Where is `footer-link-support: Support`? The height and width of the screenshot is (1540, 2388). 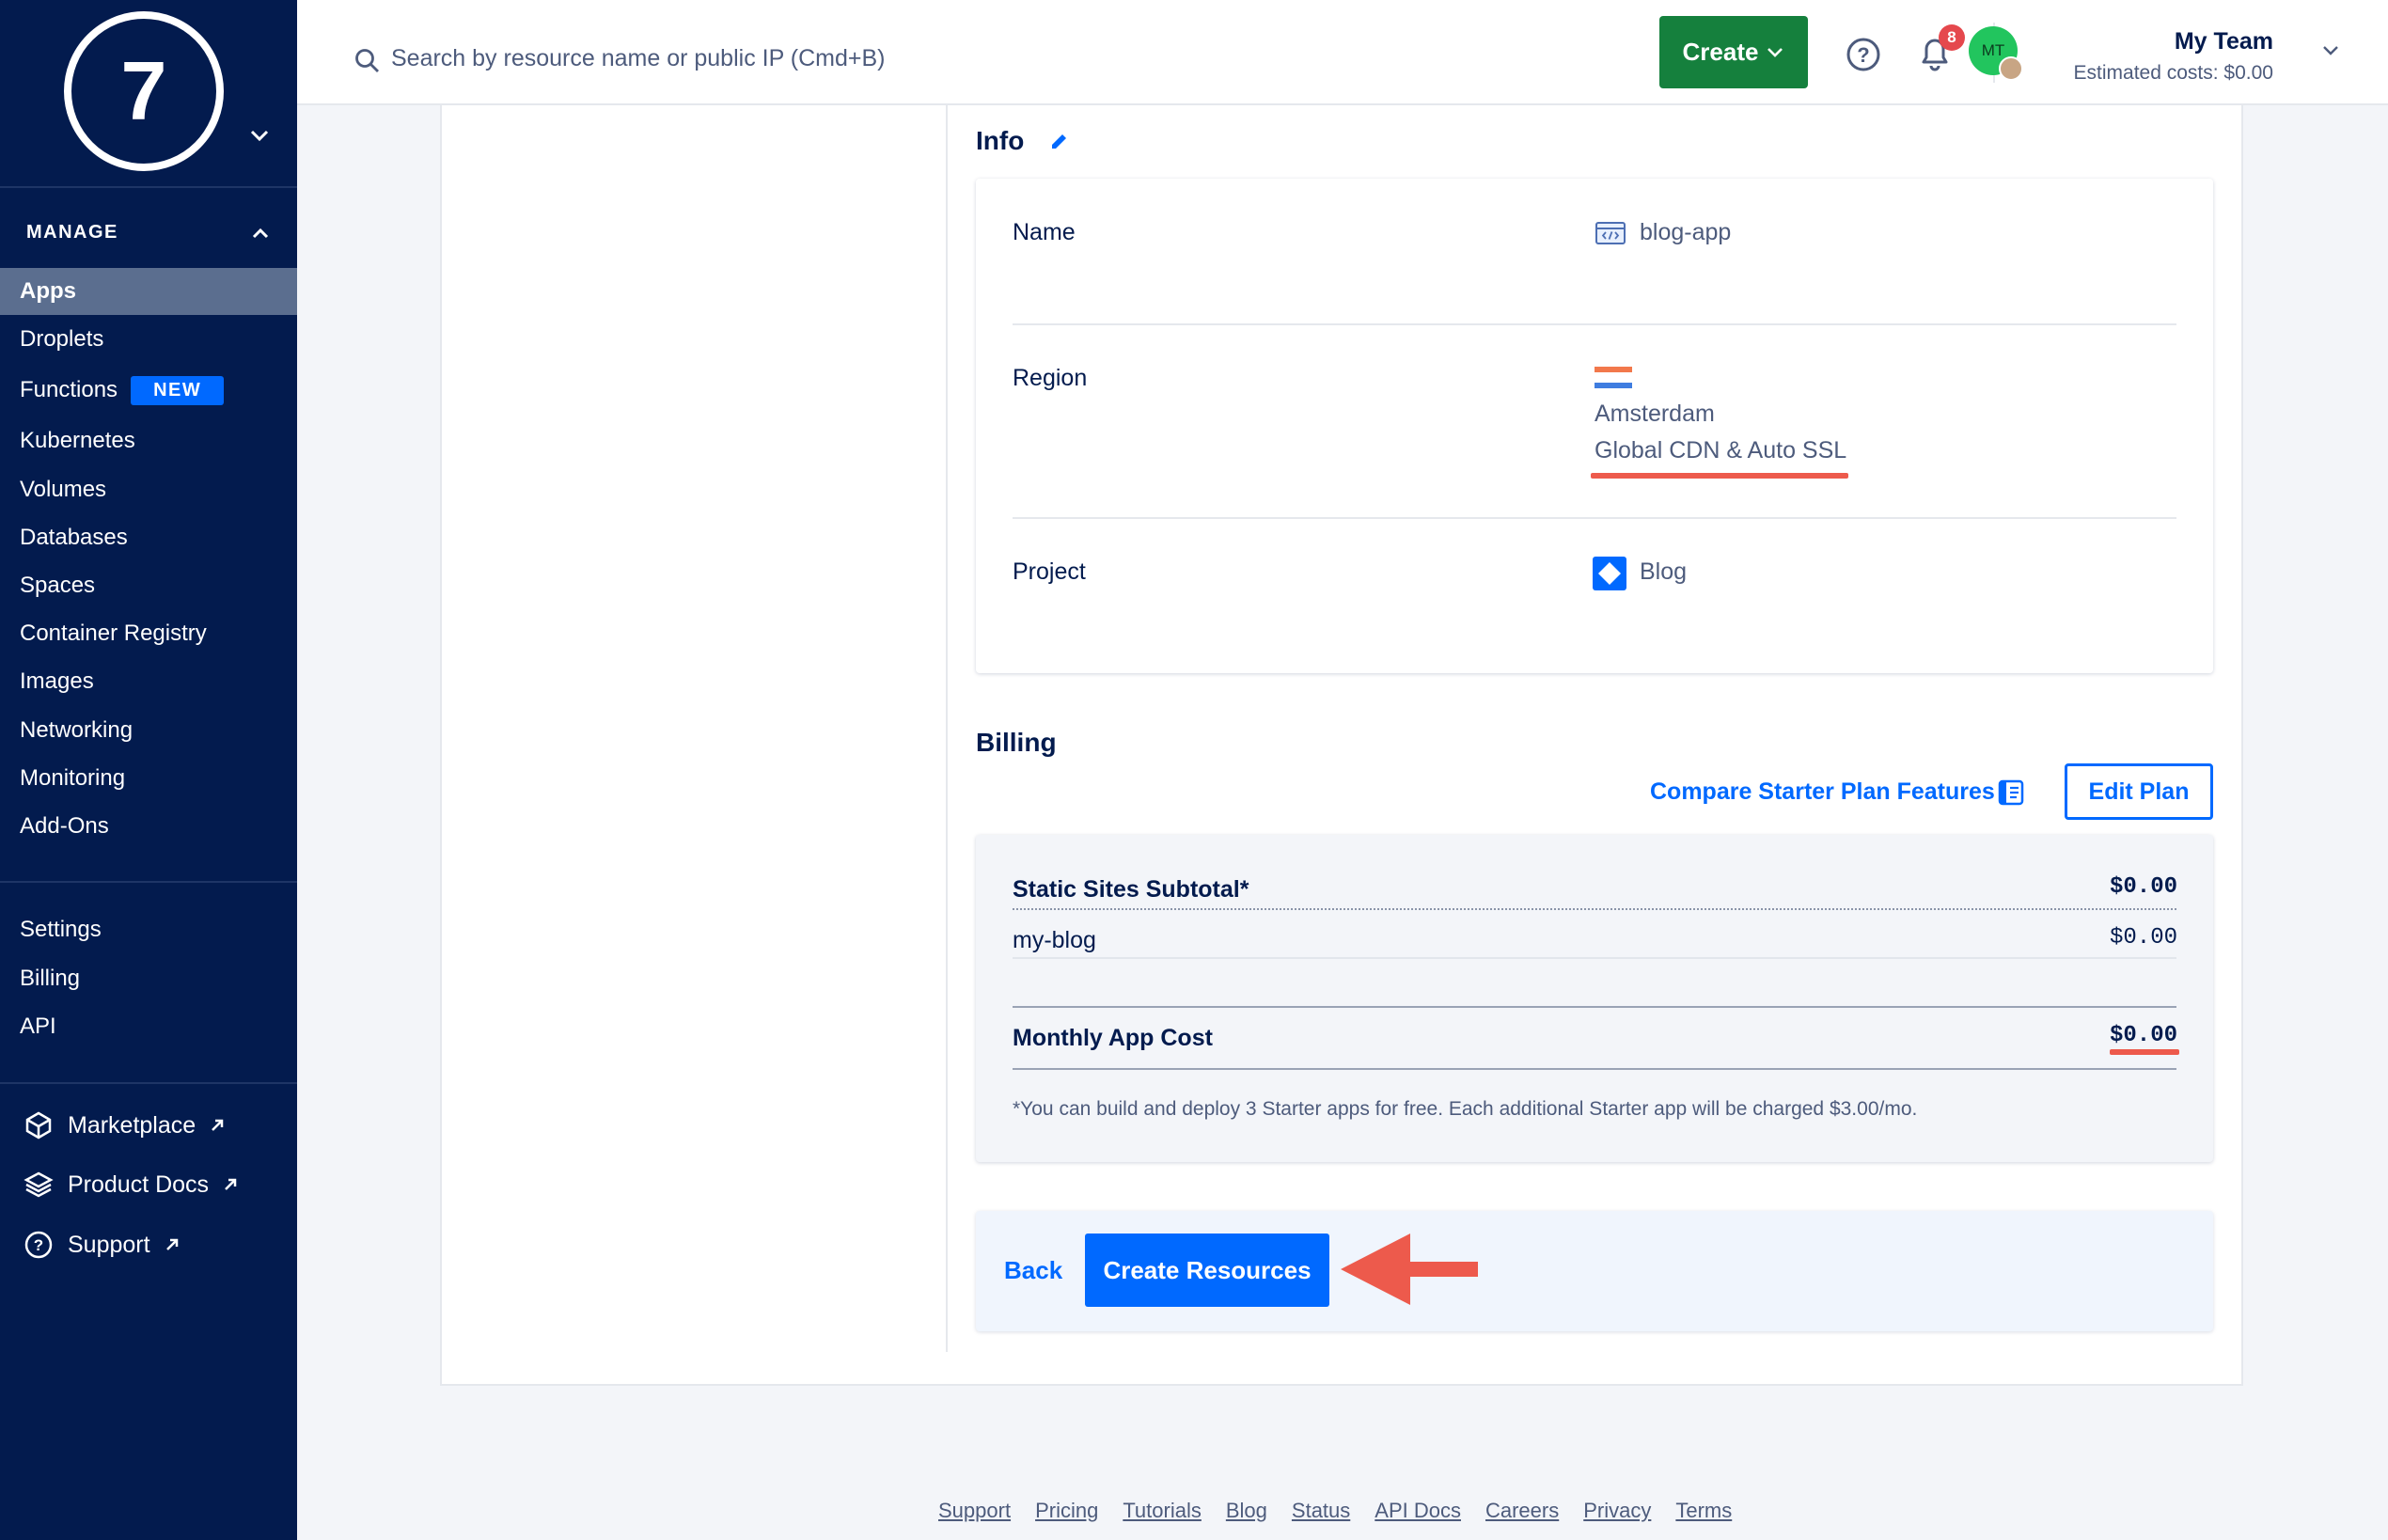
footer-link-support: Support is located at coordinates (974, 1511).